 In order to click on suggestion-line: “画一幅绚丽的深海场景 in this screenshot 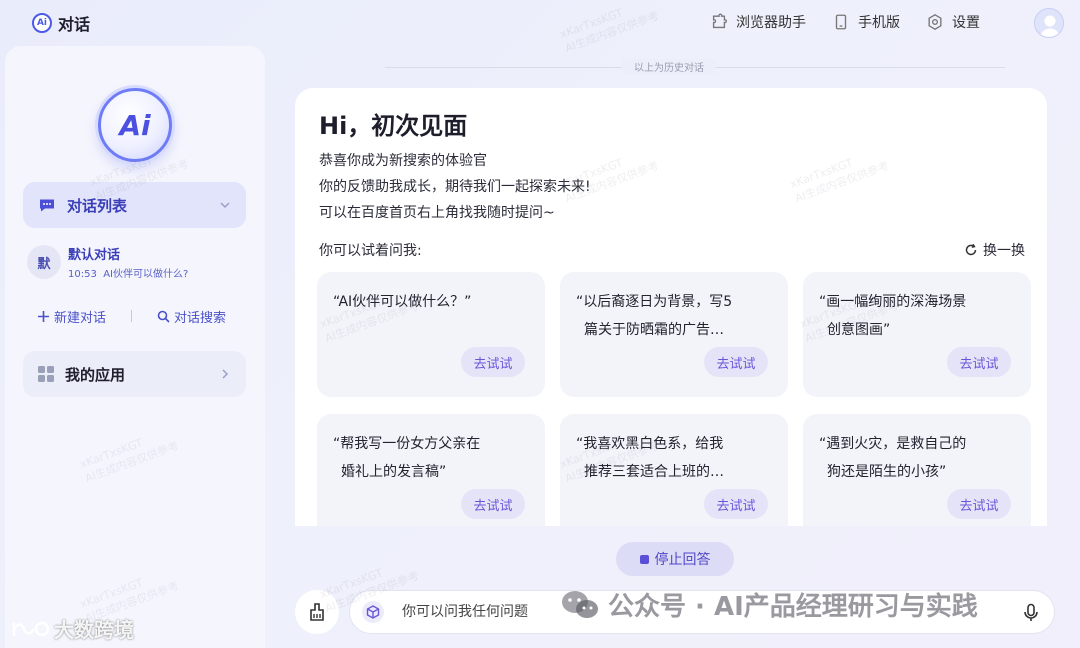, I will do `click(893, 302)`.